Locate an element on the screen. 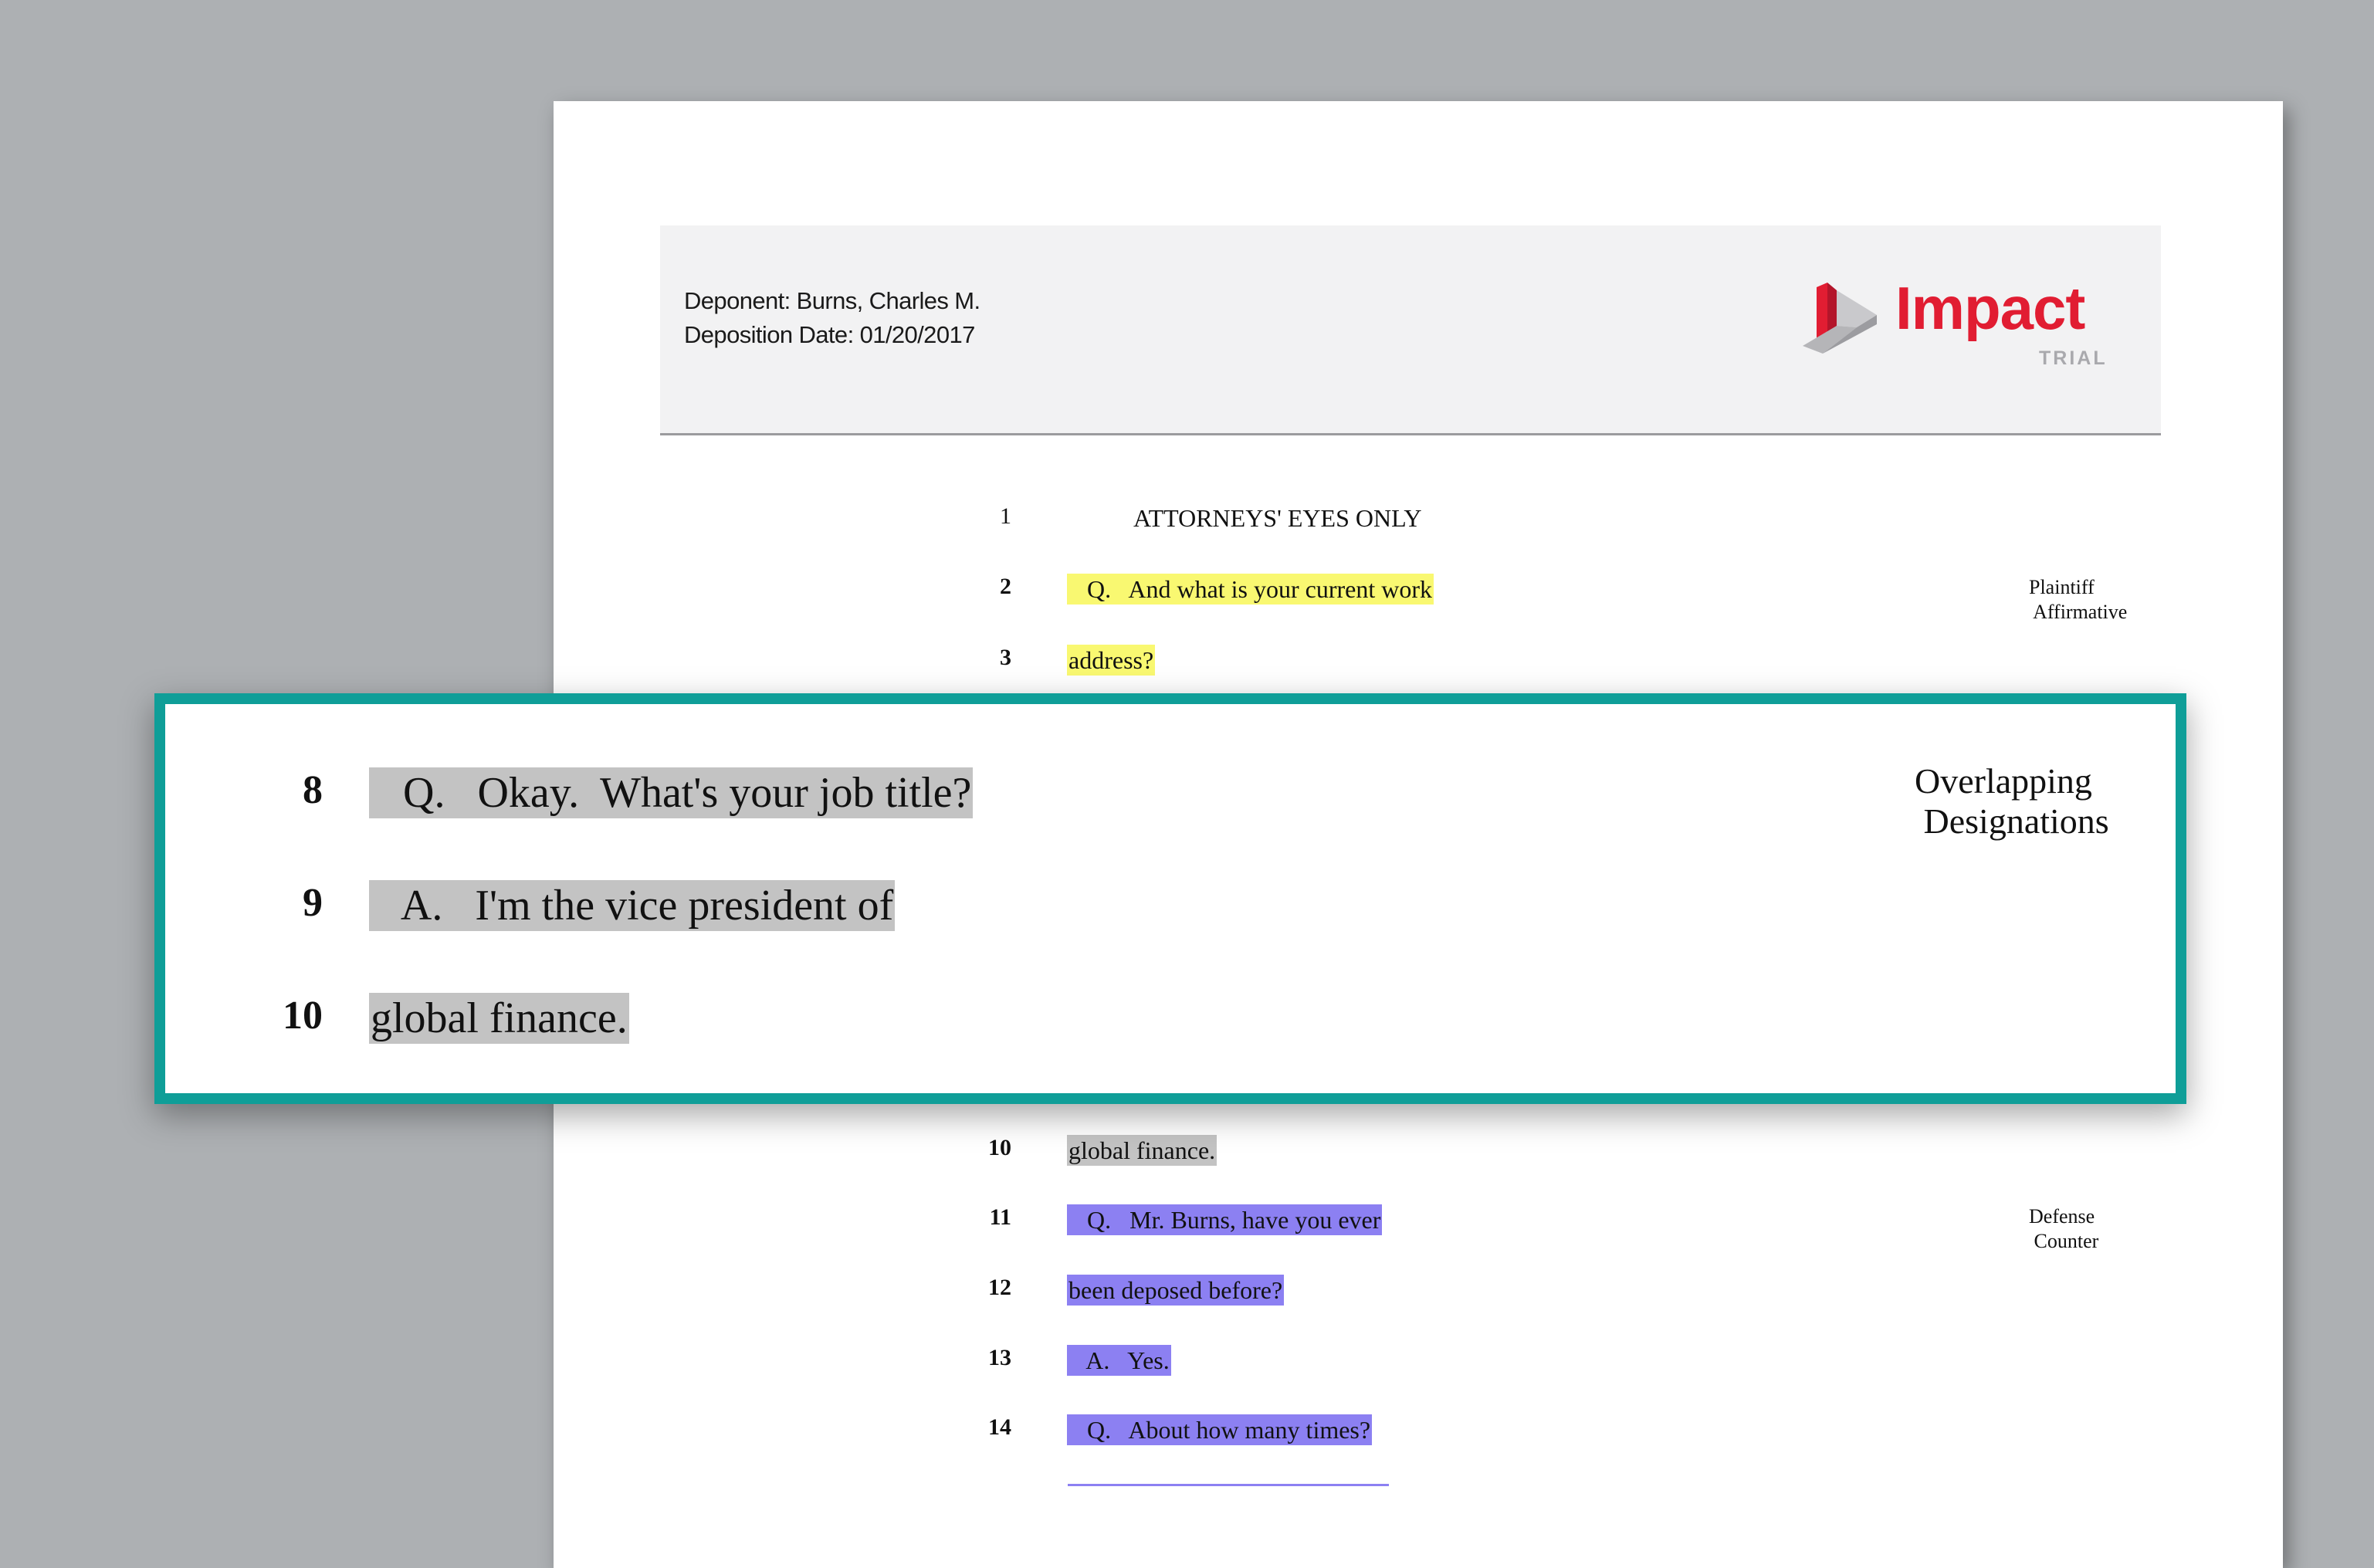 This screenshot has width=2374, height=1568. line-number: 12 is located at coordinates (999, 1287).